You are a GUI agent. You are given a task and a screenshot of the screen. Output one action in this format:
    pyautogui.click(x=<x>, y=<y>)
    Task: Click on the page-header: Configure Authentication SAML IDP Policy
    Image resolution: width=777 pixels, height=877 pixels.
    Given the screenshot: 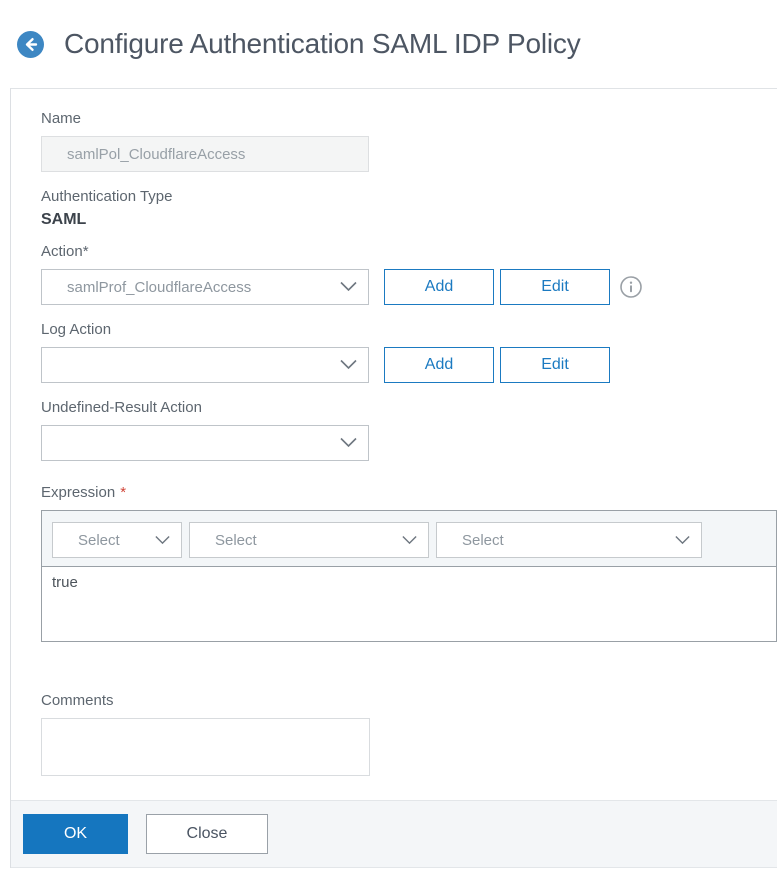 What is the action you would take?
    pyautogui.click(x=388, y=44)
    